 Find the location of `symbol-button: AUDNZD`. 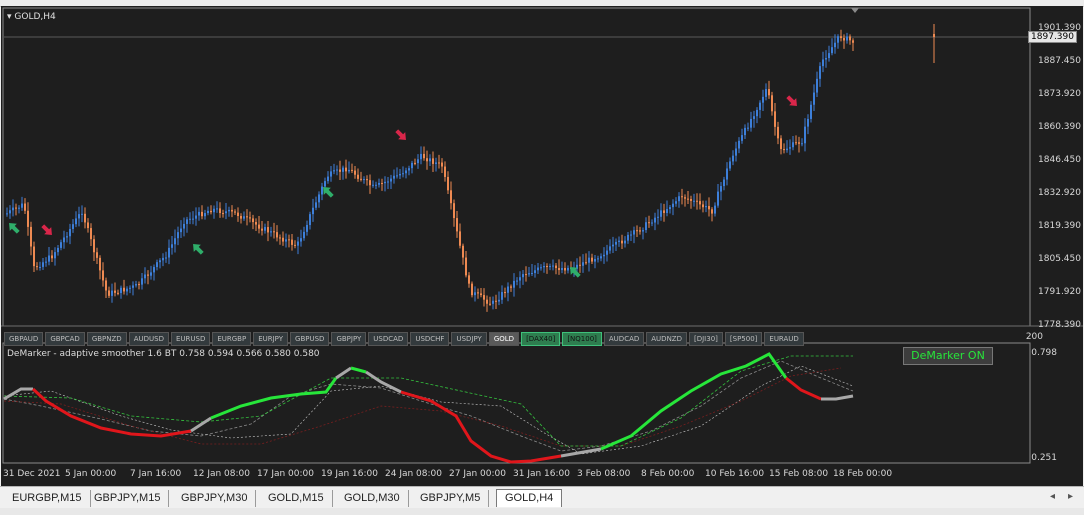

symbol-button: AUDNZD is located at coordinates (666, 339).